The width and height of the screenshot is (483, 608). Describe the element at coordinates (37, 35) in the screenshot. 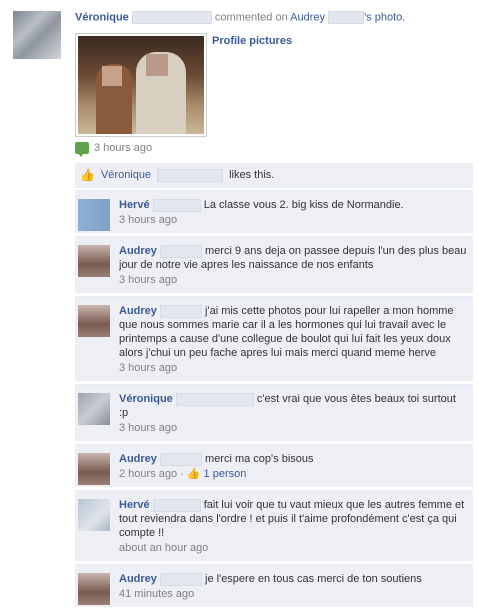

I see `actor-avatar` at that location.